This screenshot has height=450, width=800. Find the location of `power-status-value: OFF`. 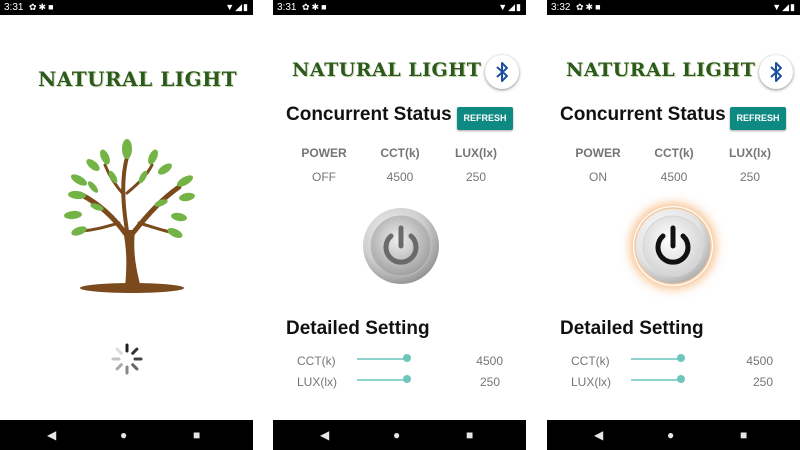

power-status-value: OFF is located at coordinates (324, 177).